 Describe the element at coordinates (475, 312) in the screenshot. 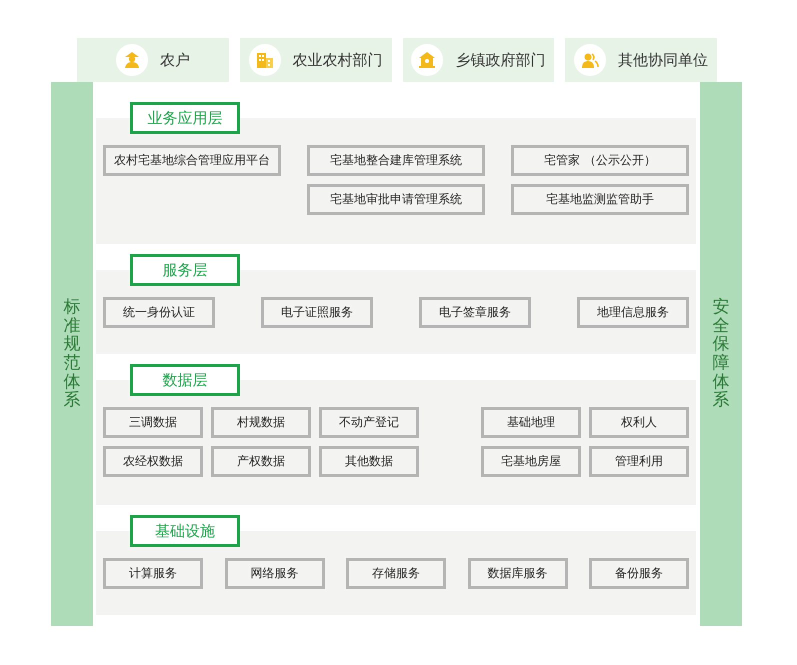

I see `module-box: 电子签章服务` at that location.